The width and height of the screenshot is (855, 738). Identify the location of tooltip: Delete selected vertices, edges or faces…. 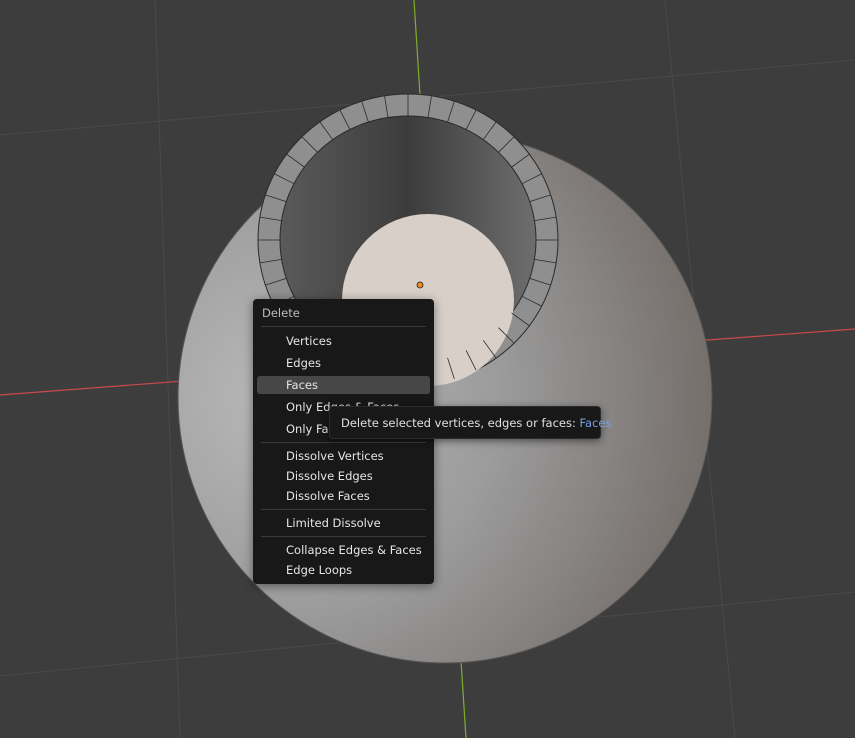
(470, 422).